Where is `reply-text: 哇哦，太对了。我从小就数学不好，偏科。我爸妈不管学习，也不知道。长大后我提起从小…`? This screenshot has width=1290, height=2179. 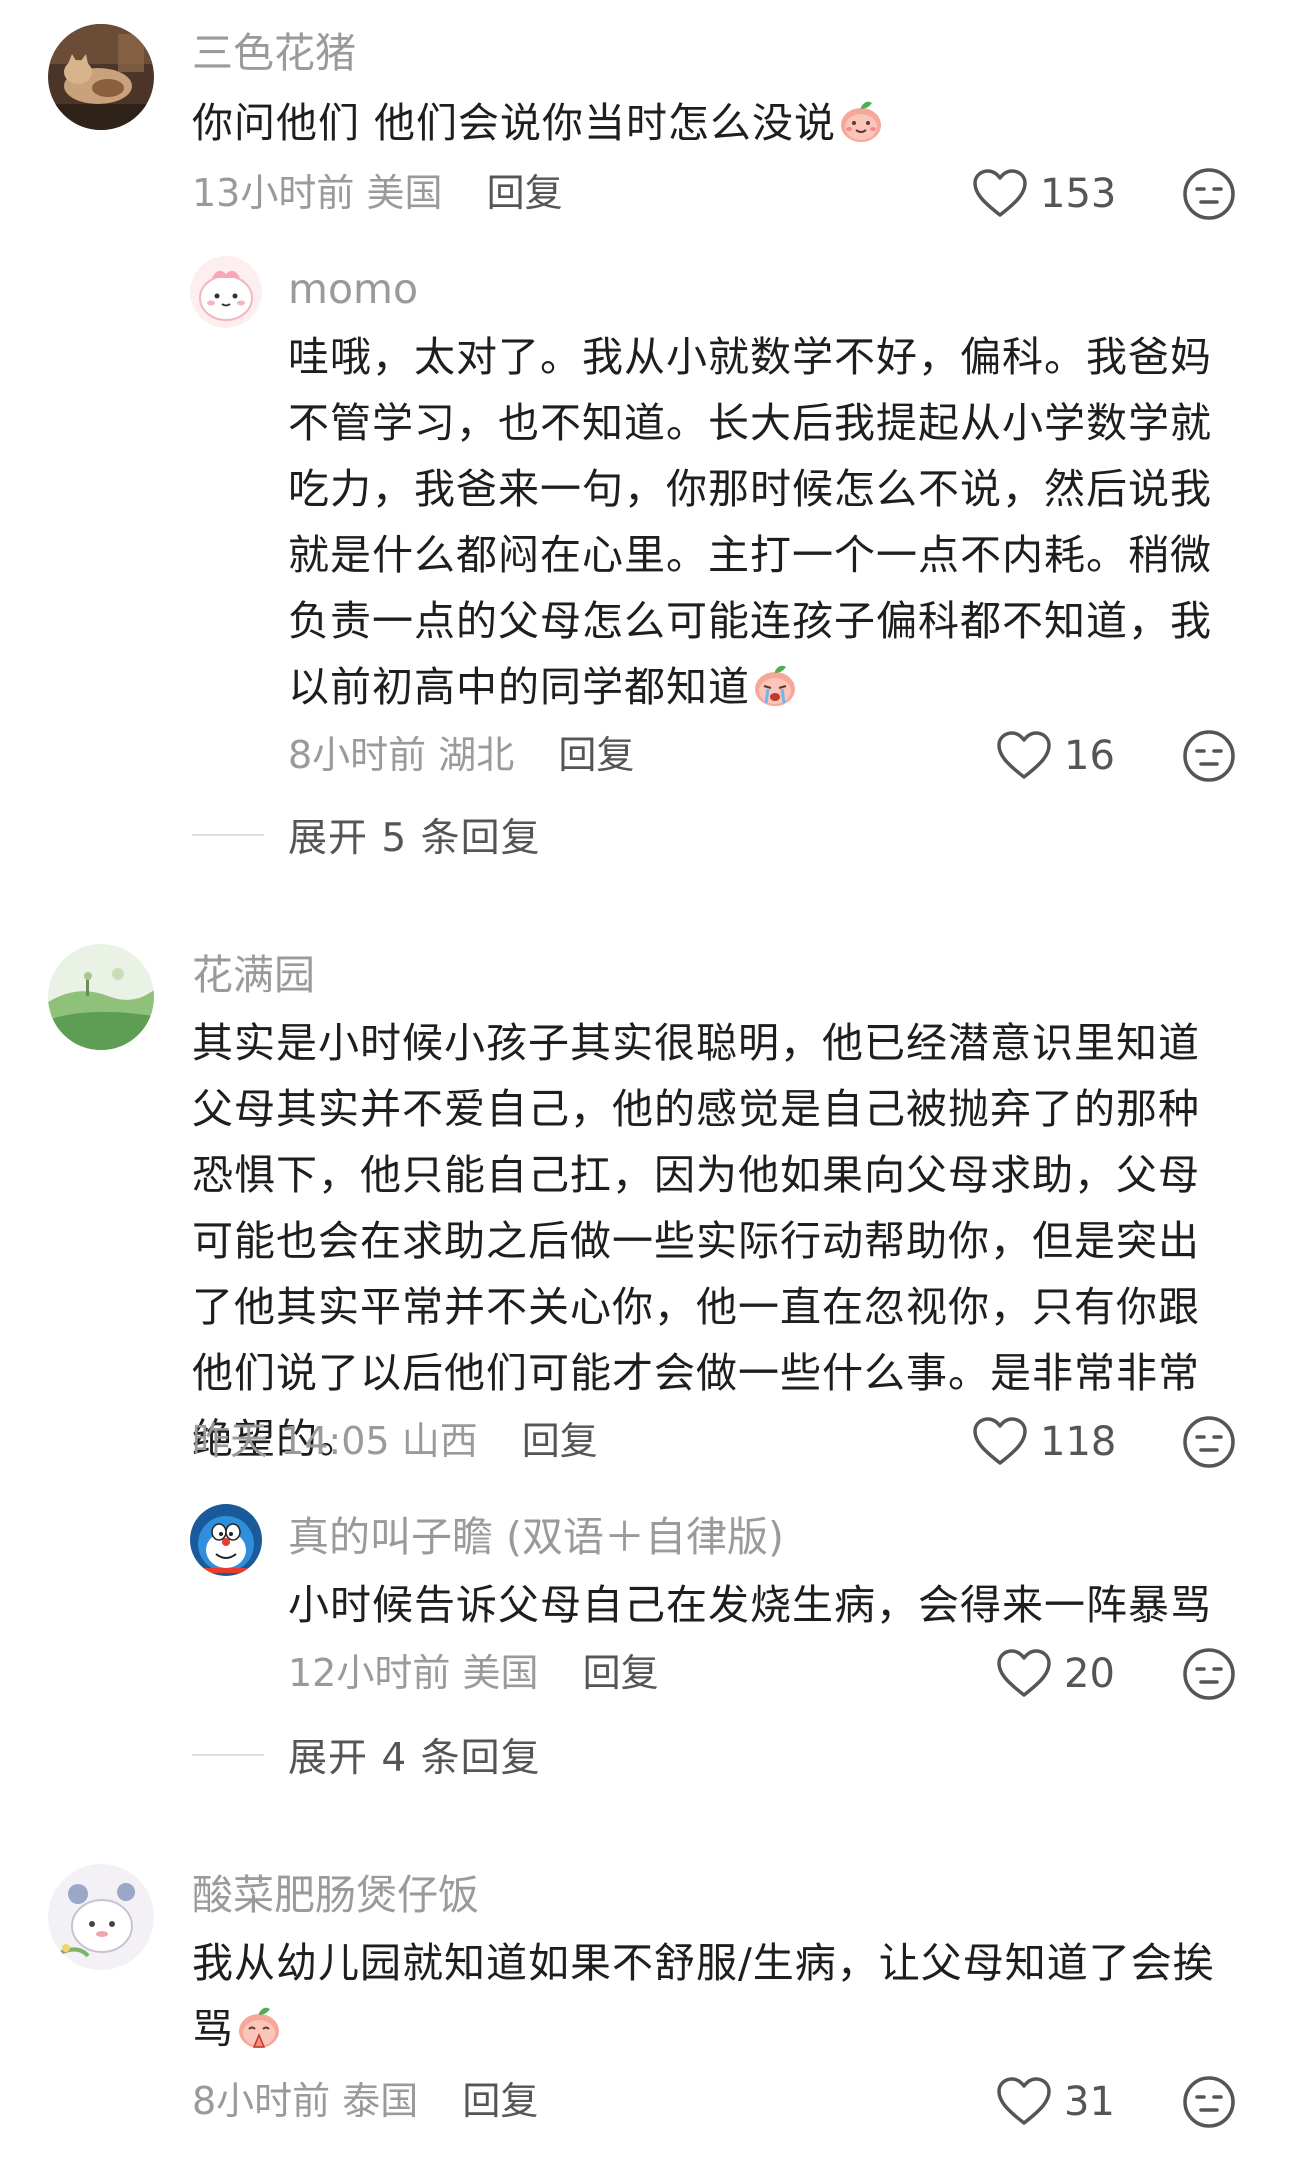 reply-text: 哇哦，太对了。我从小就数学不好，偏科。我爸妈不管学习，也不知道。长大后我提起从小… is located at coordinates (753, 522).